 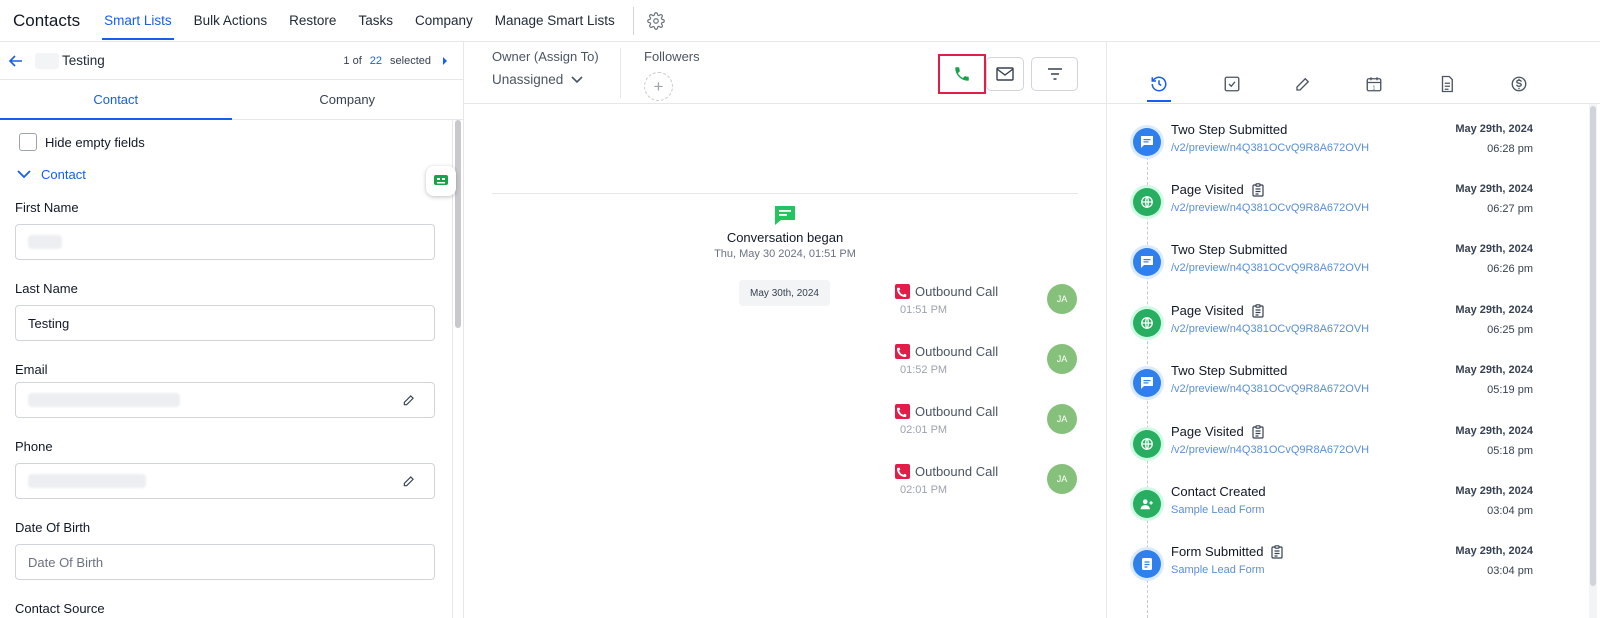 What do you see at coordinates (924, 370) in the screenshot?
I see `call-time: 01:52 PM` at bounding box center [924, 370].